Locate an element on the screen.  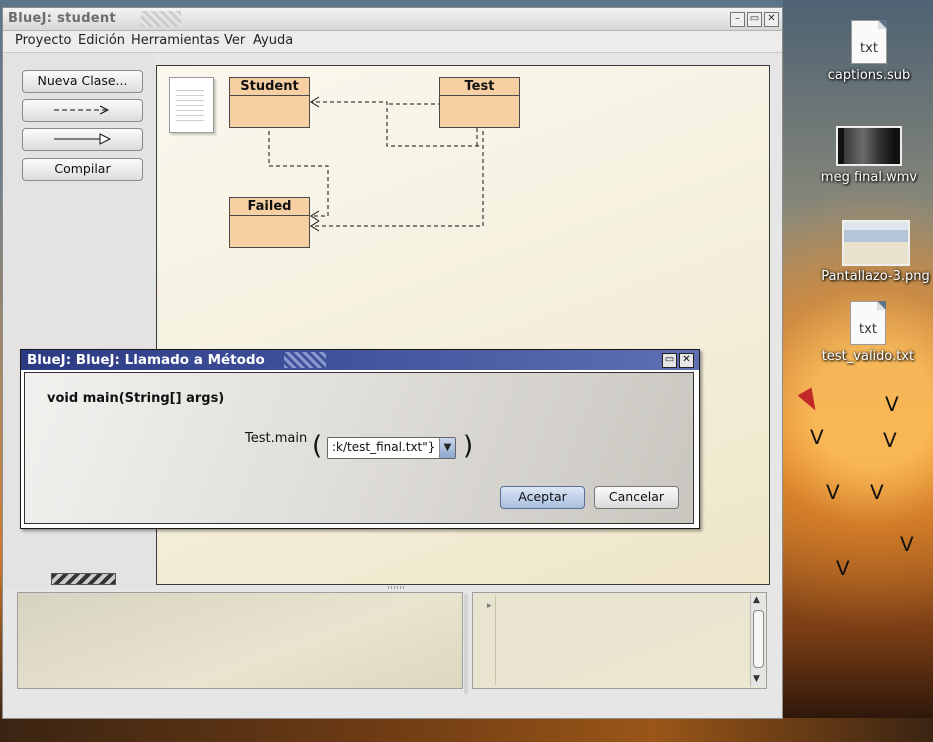
dialog-close-button: ✕ is located at coordinates (686, 360).